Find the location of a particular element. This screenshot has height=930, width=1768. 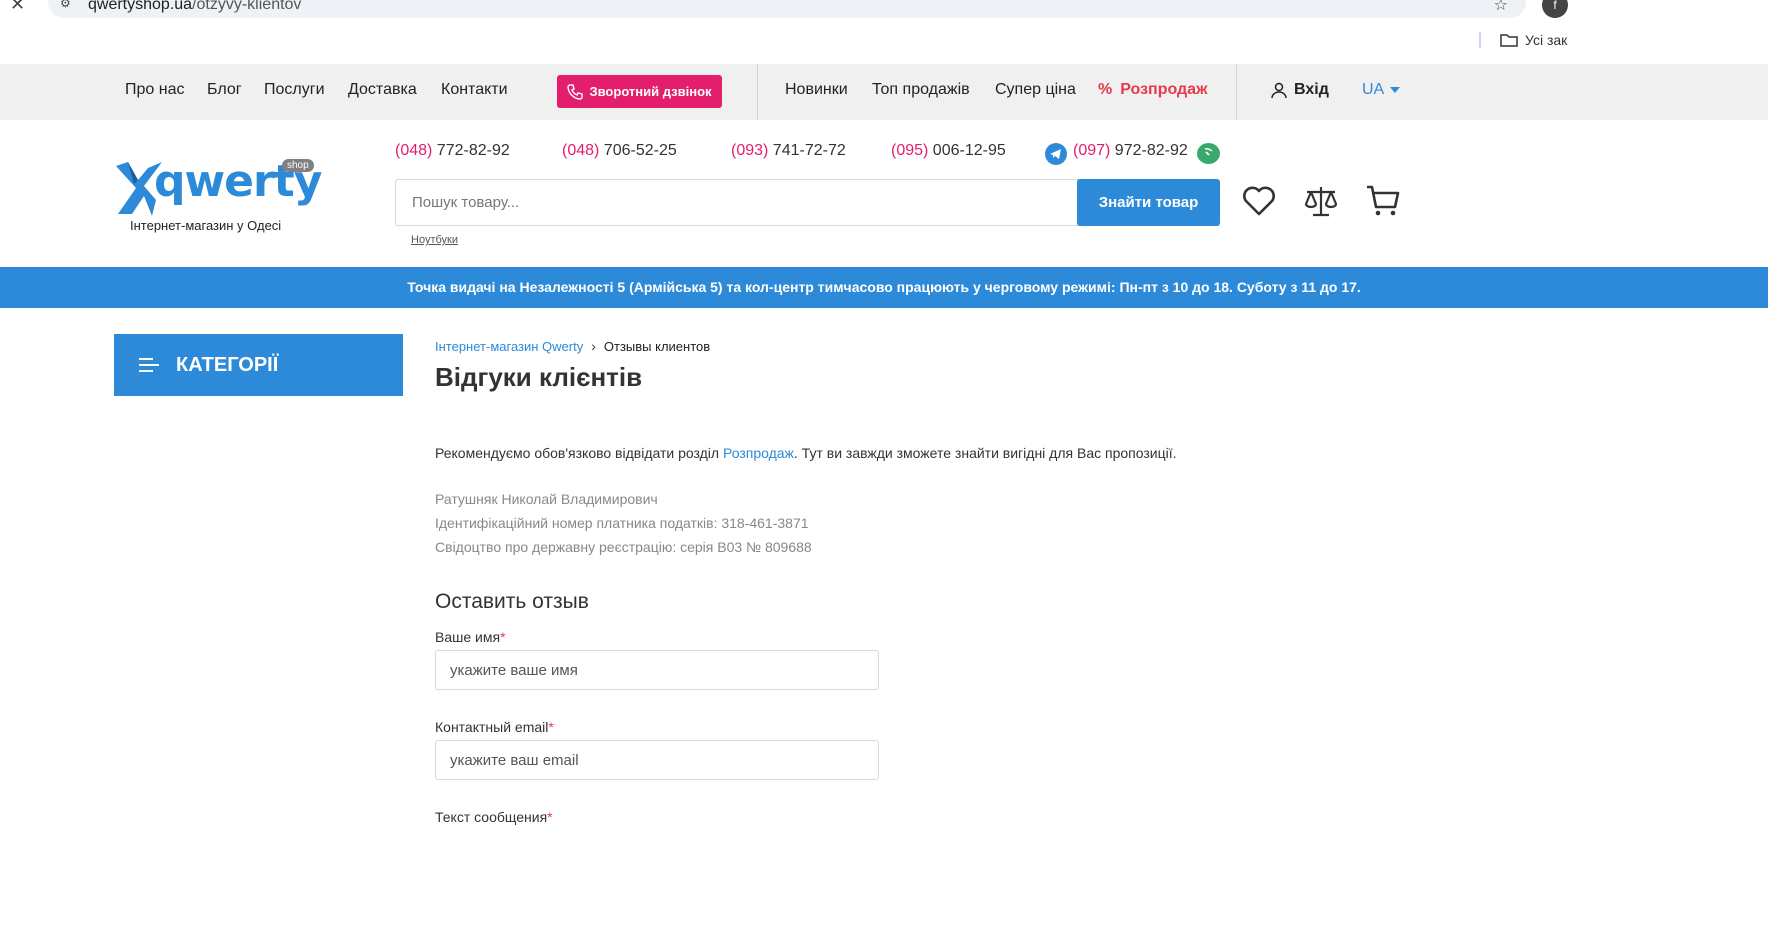

phone-number: 706-52-25 is located at coordinates (638, 150).